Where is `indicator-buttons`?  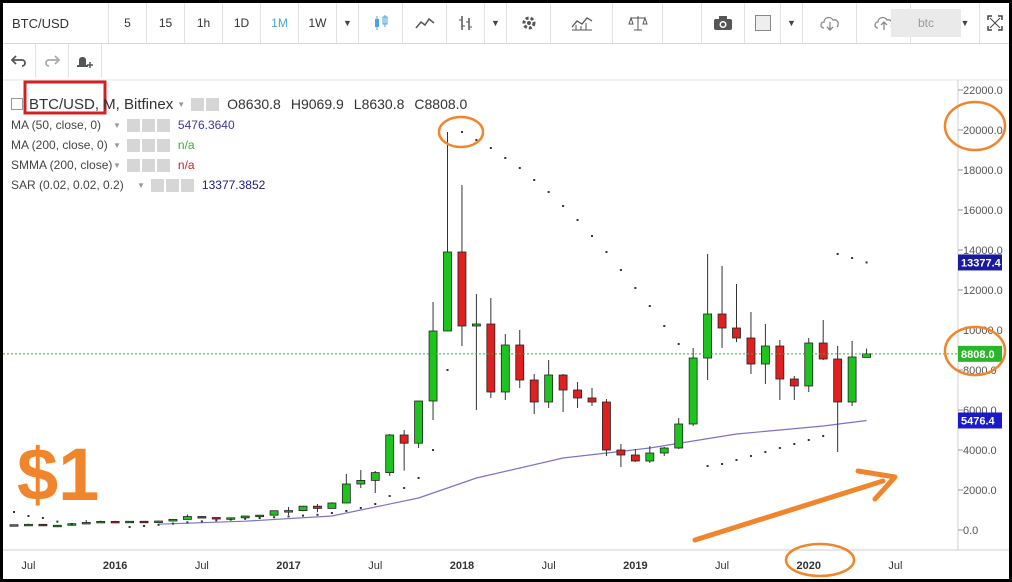
indicator-buttons is located at coordinates (148, 125).